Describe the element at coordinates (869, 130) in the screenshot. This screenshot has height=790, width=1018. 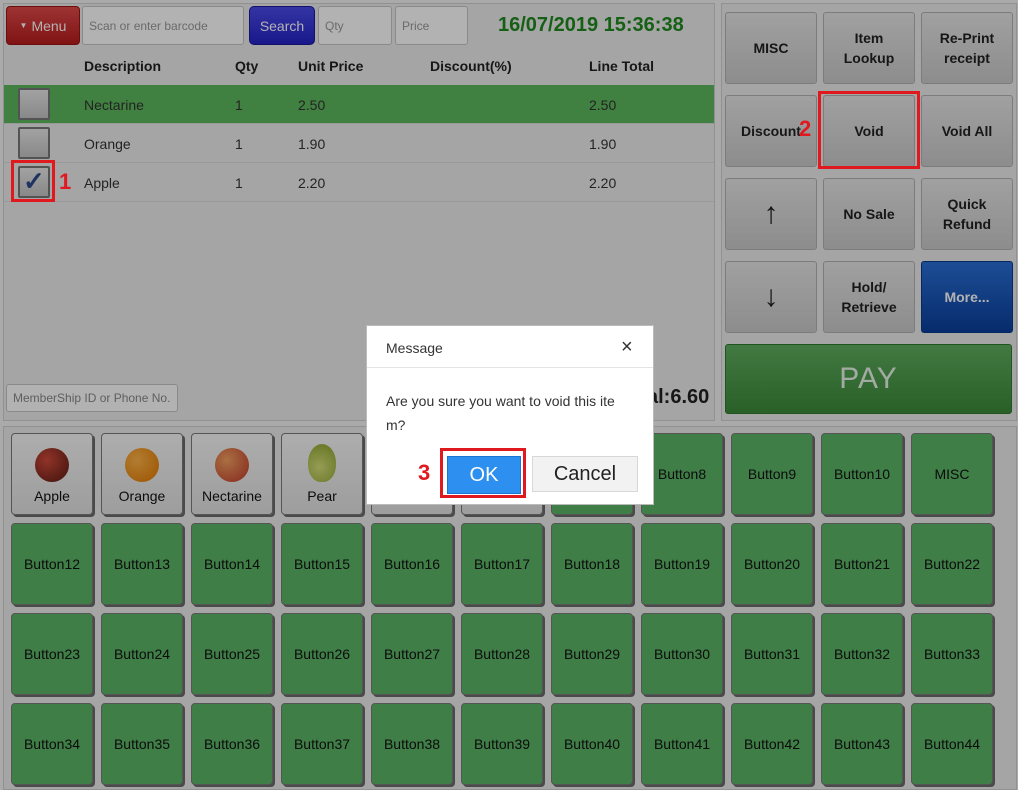
I see `annotation-box-void` at that location.